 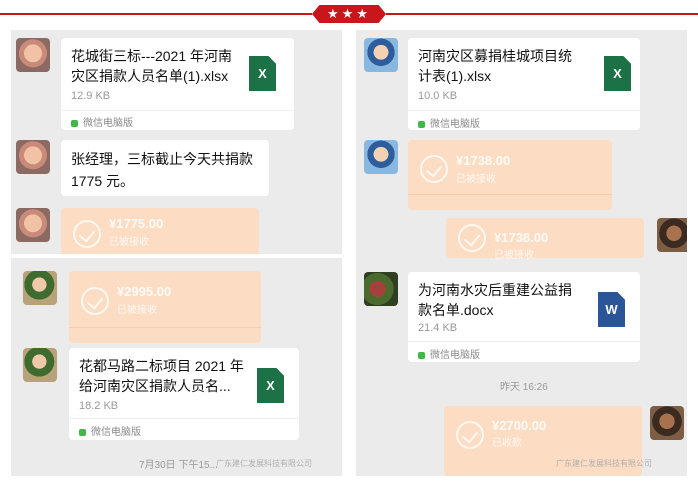 What do you see at coordinates (136, 223) in the screenshot?
I see `transfer-amount: ¥1775.00` at bounding box center [136, 223].